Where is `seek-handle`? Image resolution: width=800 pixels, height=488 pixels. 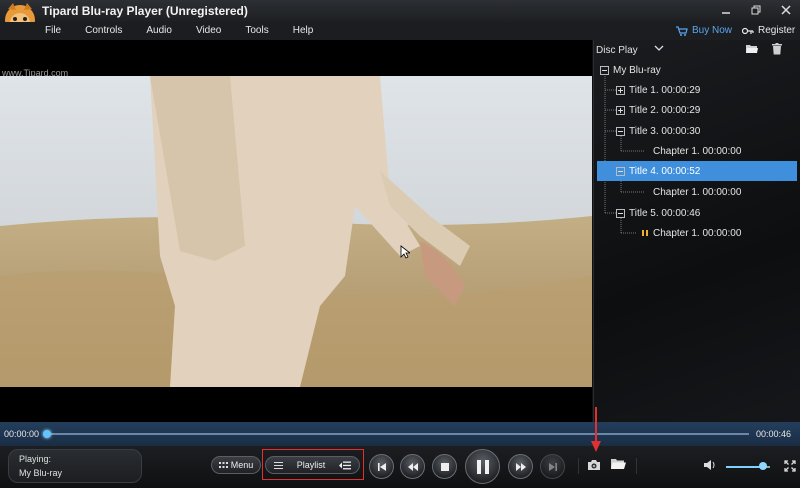
seek-handle is located at coordinates (47, 434).